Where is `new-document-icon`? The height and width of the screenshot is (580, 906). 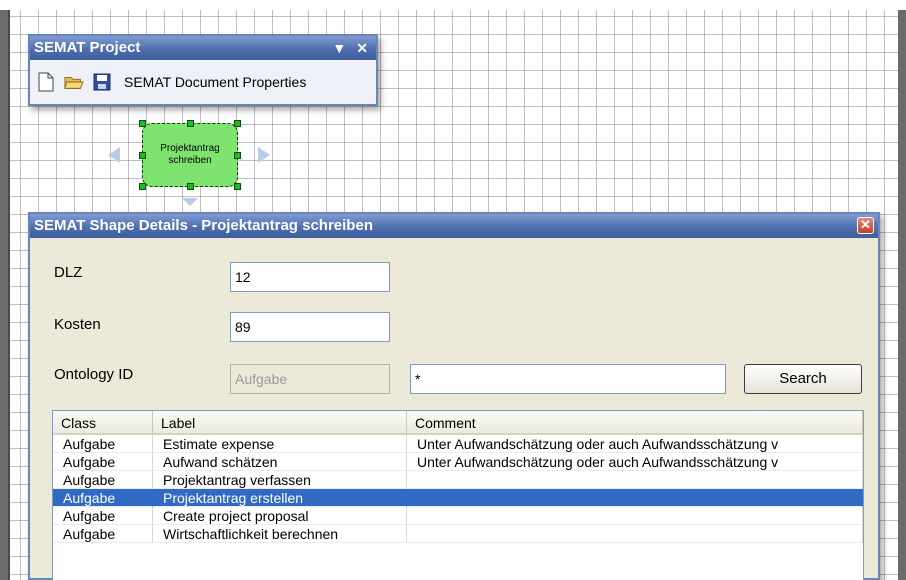
new-document-icon is located at coordinates (46, 82).